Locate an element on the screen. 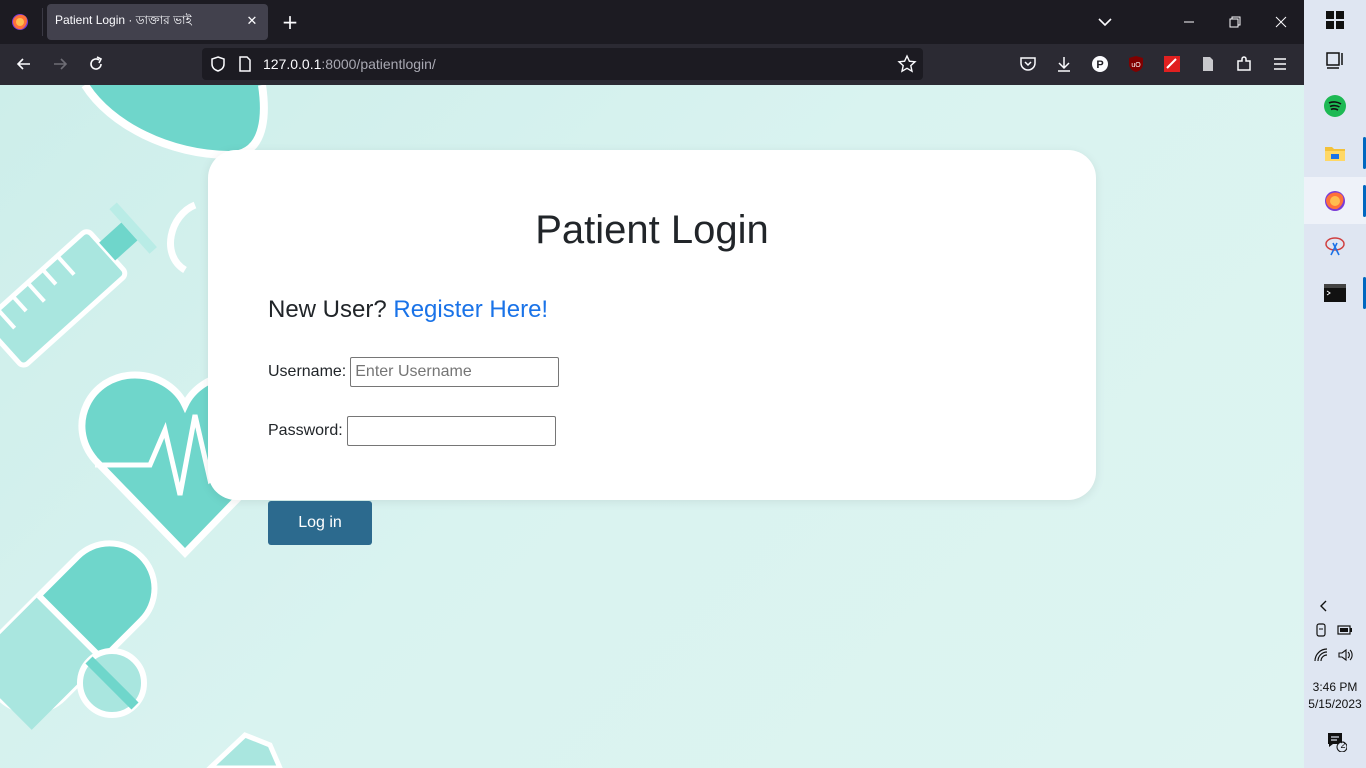 The height and width of the screenshot is (768, 1366). url-host: 127.0.0.1 is located at coordinates (292, 64).